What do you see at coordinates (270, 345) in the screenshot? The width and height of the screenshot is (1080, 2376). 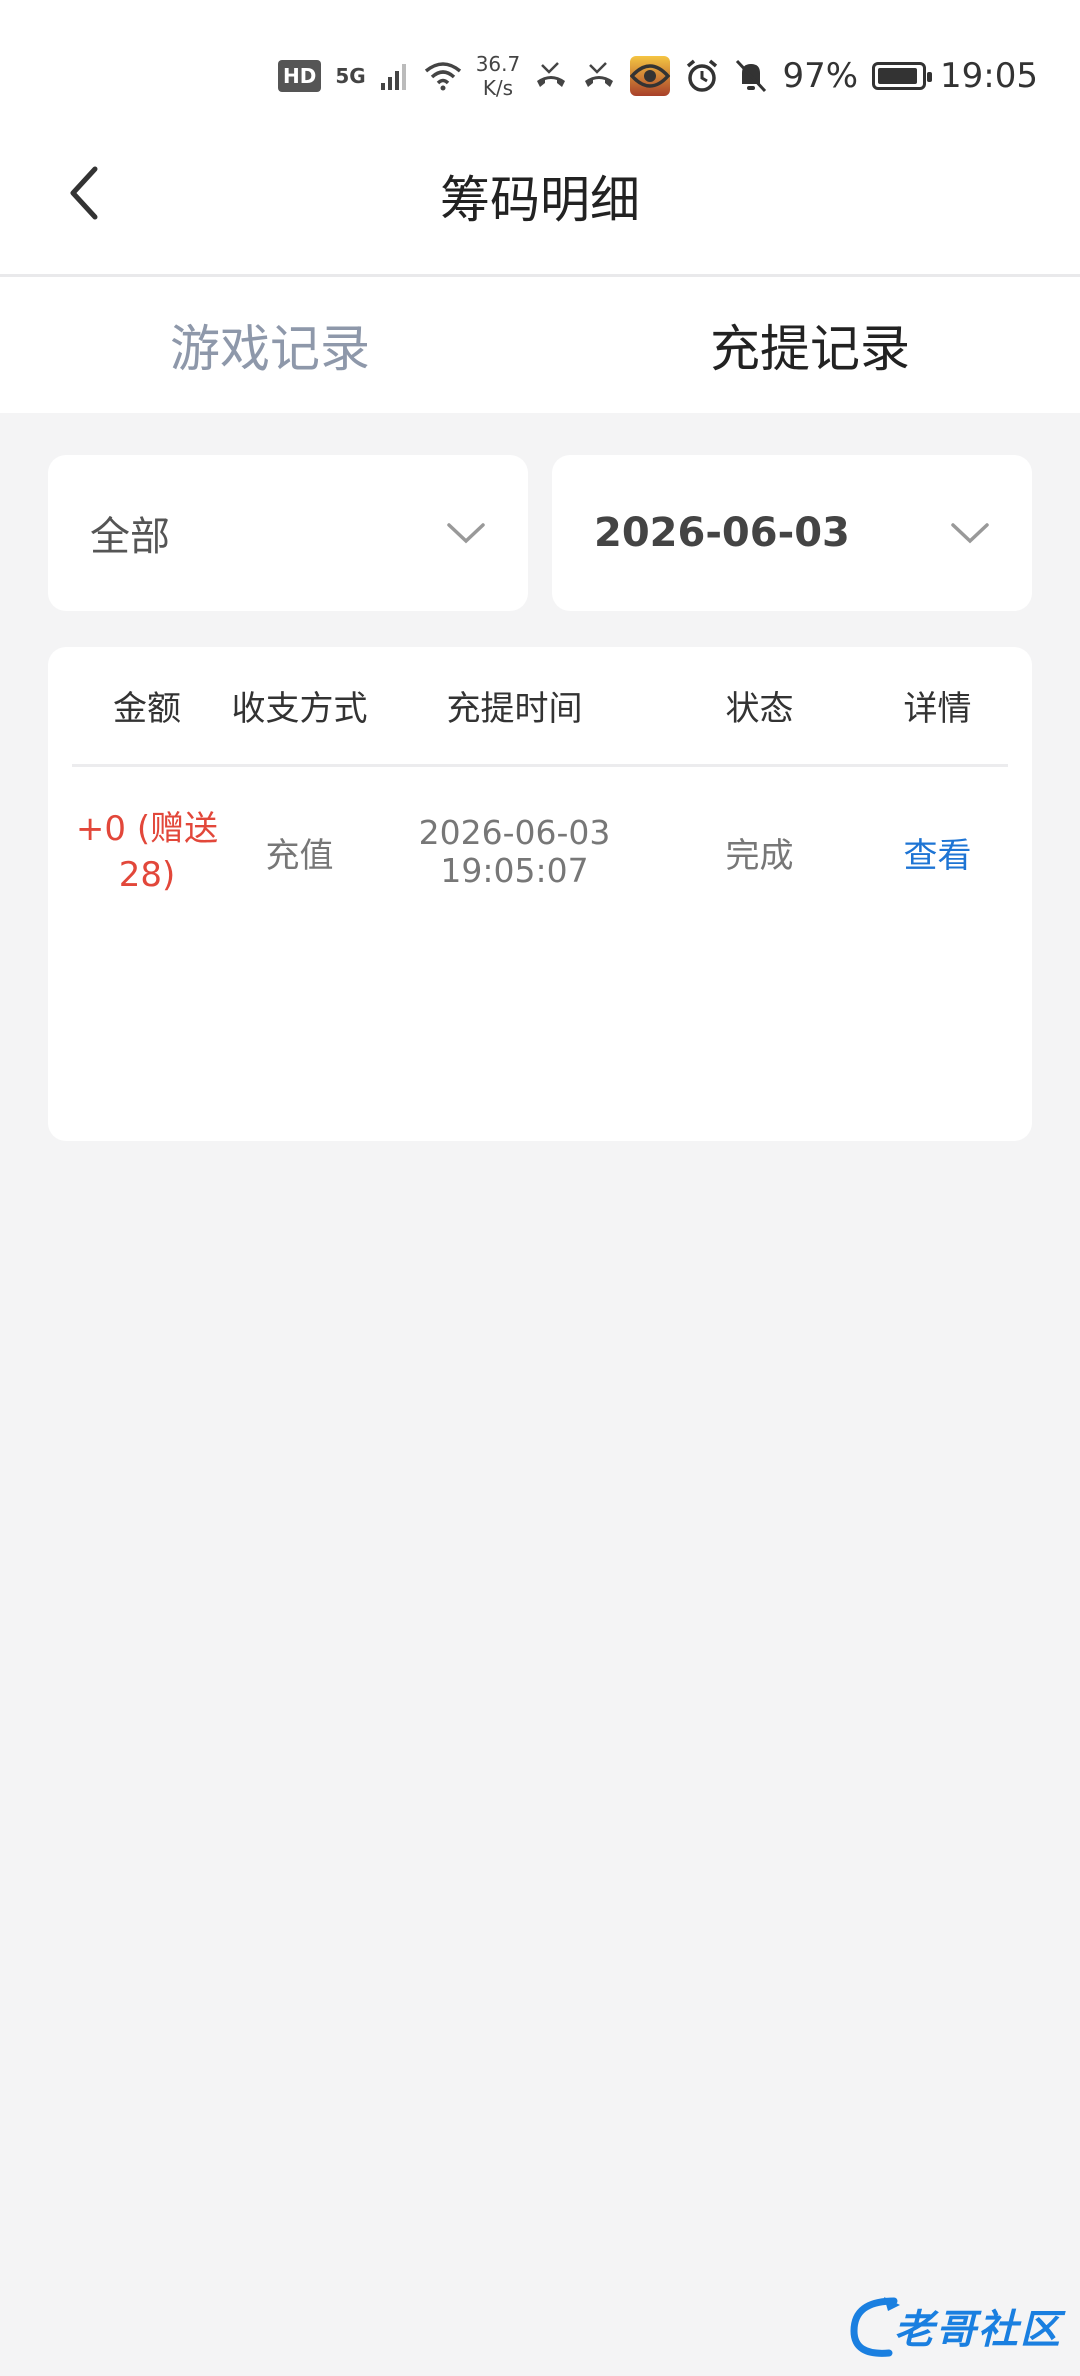 I see `tab-game-records: 游戏记录` at bounding box center [270, 345].